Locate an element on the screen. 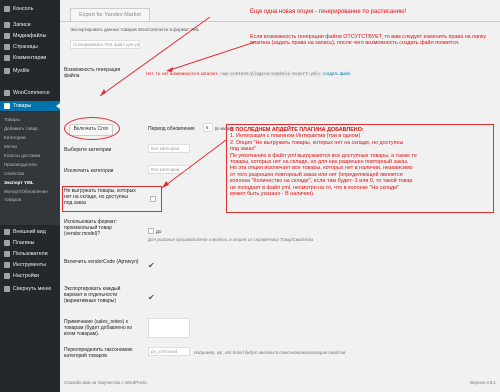 The image size is (500, 392). sidebar-item-items-4: Комментарии is located at coordinates (30, 58).